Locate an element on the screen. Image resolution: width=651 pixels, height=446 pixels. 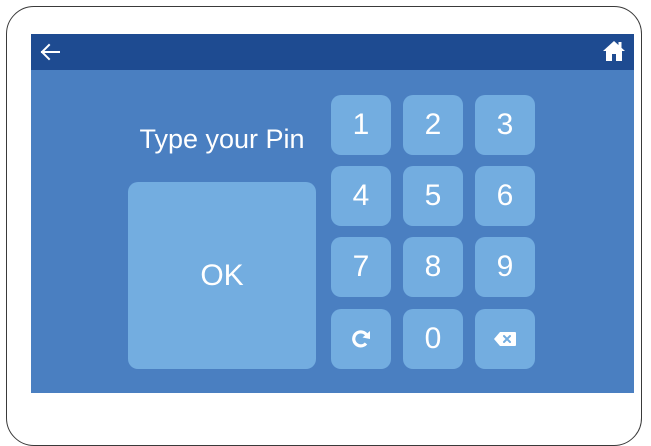
arrow-left-icon is located at coordinates (50, 52).